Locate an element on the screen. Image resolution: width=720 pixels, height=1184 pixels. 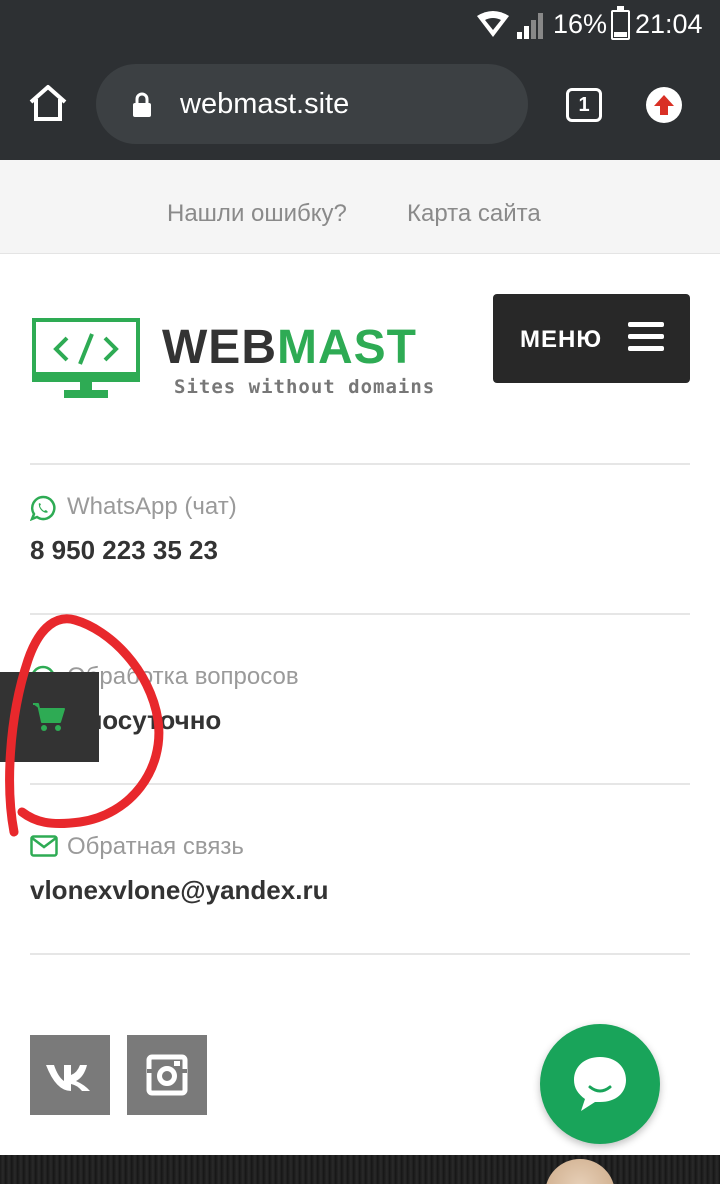
instagram-button is located at coordinates (167, 1075).